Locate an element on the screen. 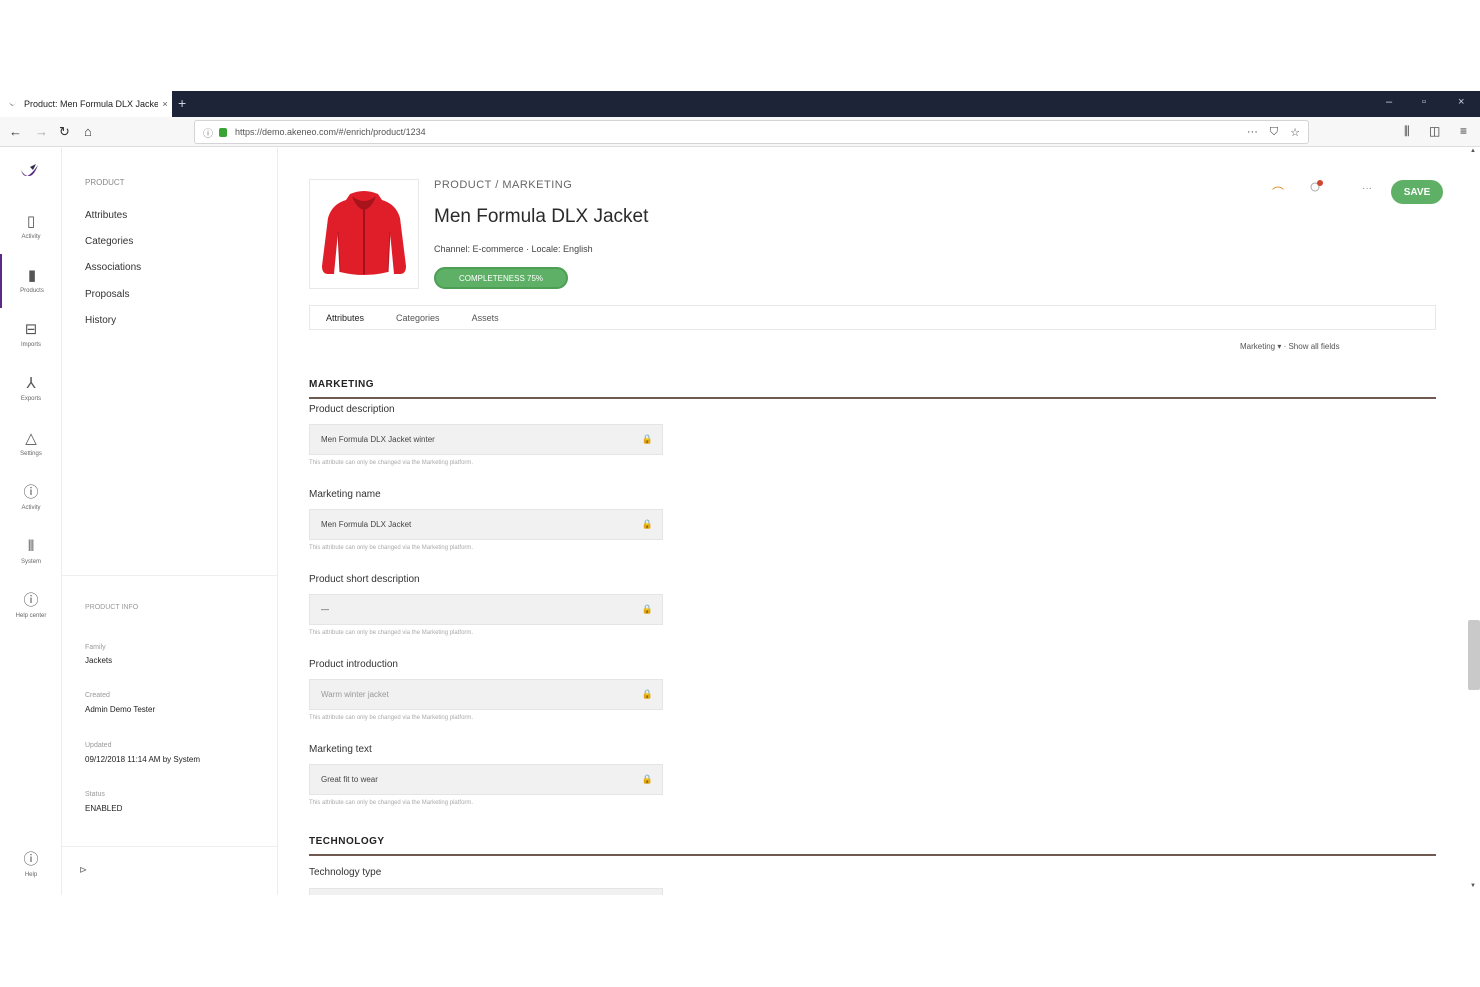 The width and height of the screenshot is (1480, 987). info-icon: ⓘ is located at coordinates (208, 132).